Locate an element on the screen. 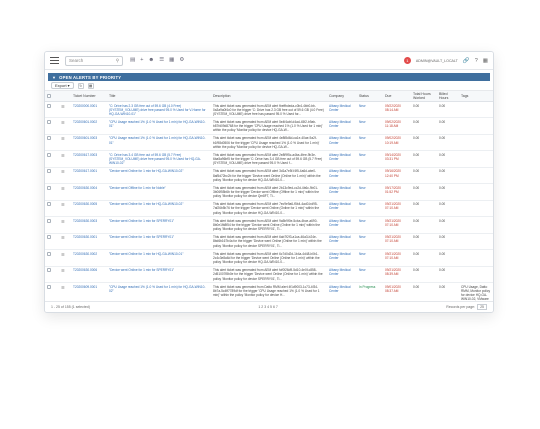 This screenshot has width=540, height=429. panel-header: ▼ OPEN ALERTS BY PRIORITY is located at coordinates (269, 77).